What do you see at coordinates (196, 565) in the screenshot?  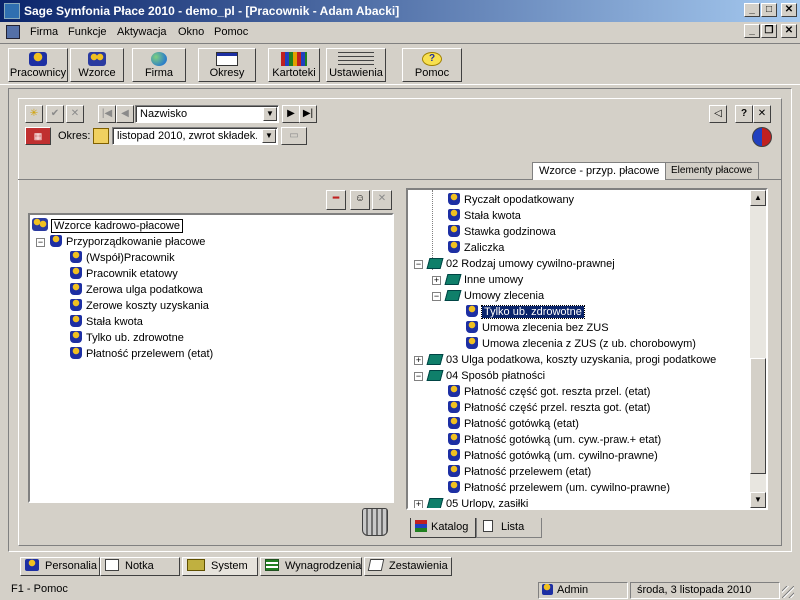 I see `system-icon` at bounding box center [196, 565].